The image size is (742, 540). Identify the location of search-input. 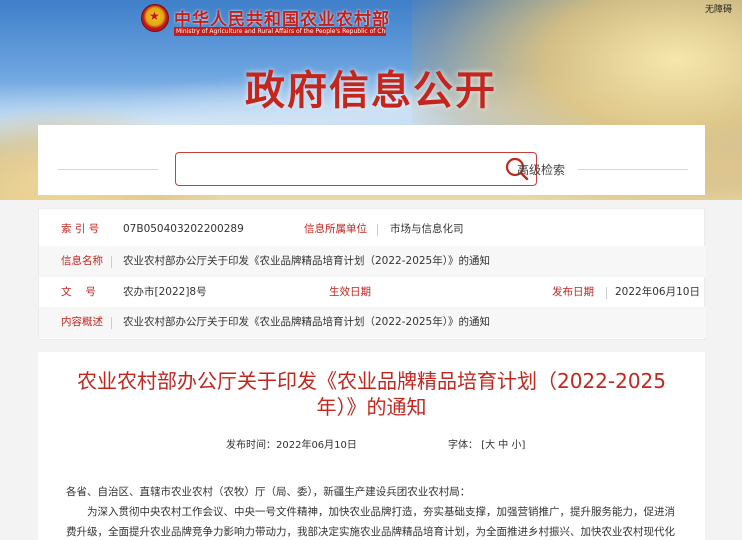
(329, 169).